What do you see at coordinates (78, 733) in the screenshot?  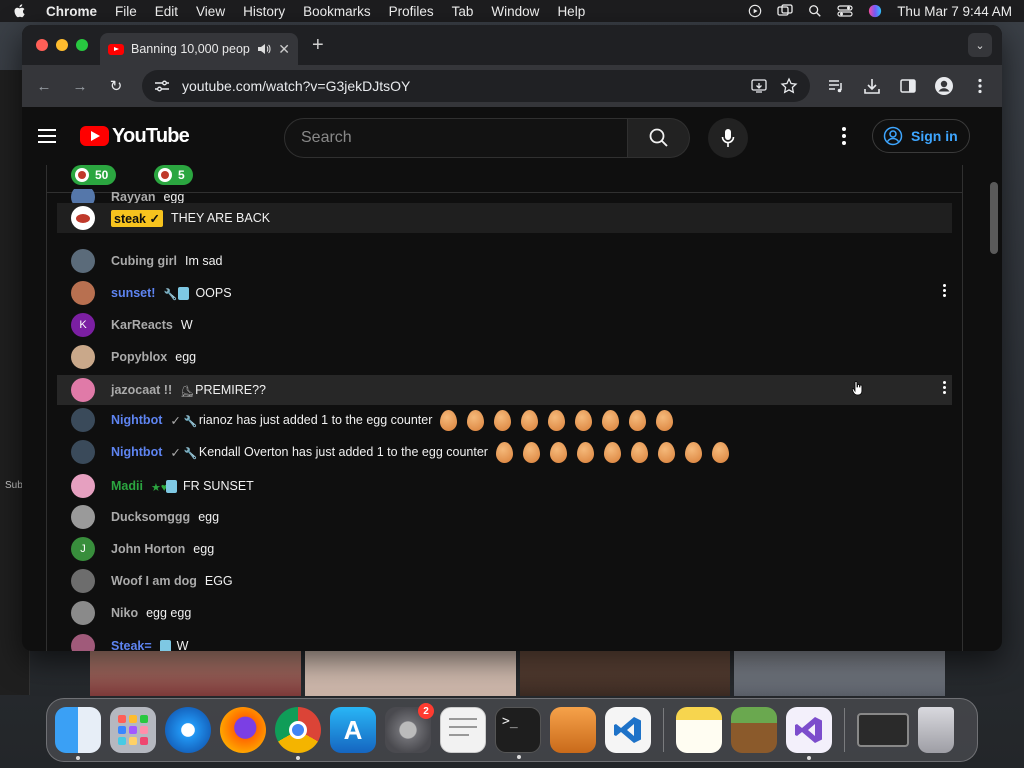 I see `finder-app-icon` at bounding box center [78, 733].